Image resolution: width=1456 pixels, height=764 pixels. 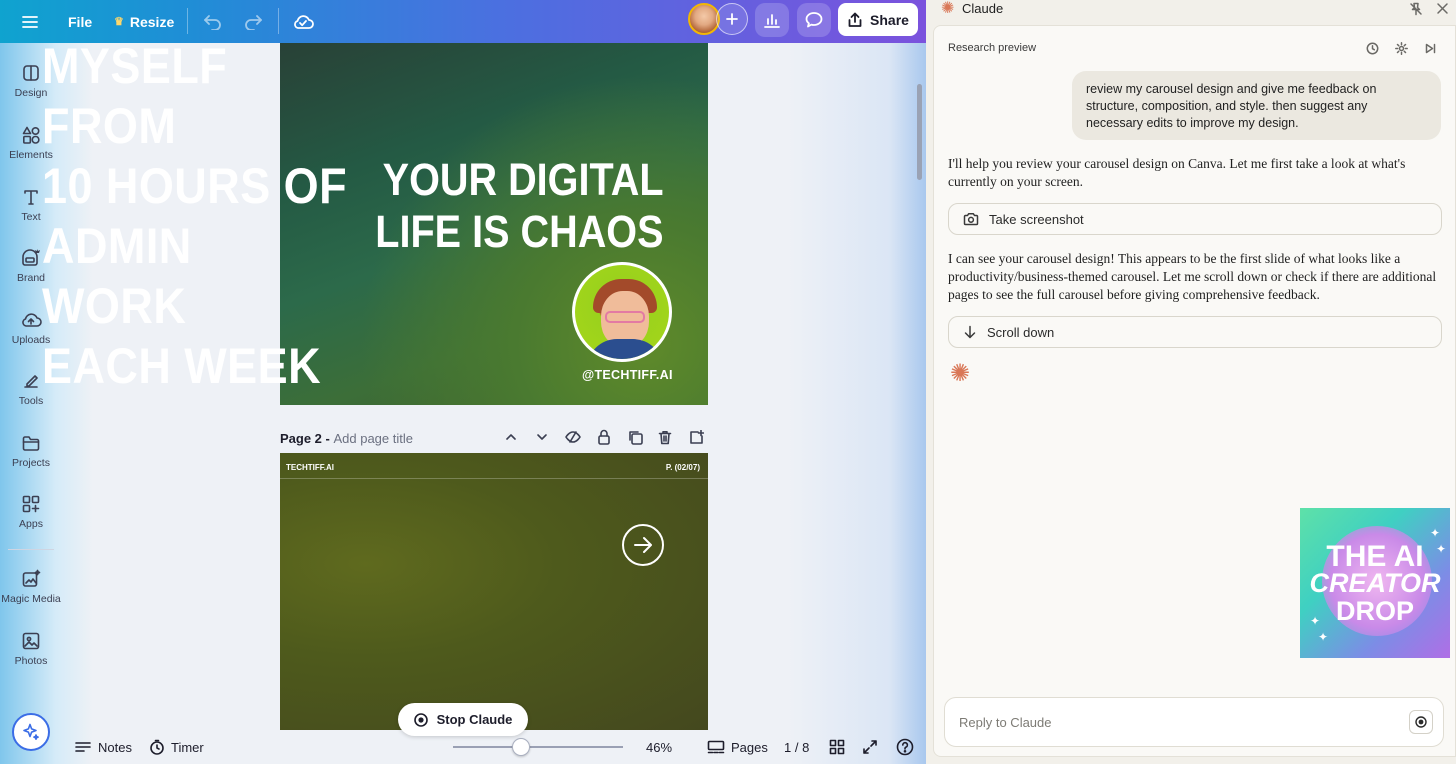 What do you see at coordinates (278, 21) in the screenshot?
I see `toolbar-divider` at bounding box center [278, 21].